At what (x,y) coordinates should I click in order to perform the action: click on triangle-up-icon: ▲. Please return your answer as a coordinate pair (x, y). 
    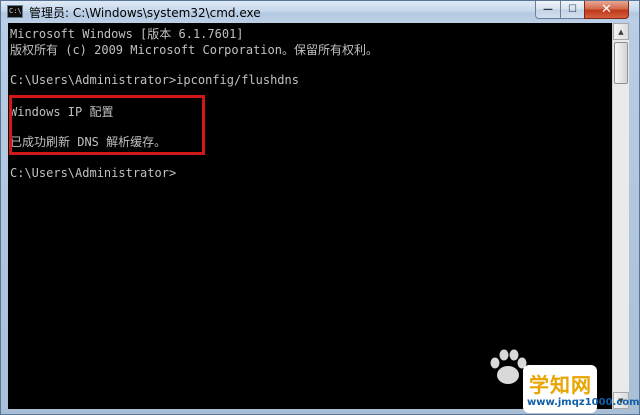
    Looking at the image, I should click on (621, 31).